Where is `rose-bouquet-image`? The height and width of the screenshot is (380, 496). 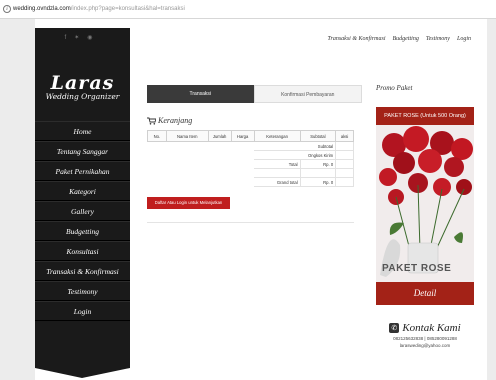 rose-bouquet-image is located at coordinates (425, 203).